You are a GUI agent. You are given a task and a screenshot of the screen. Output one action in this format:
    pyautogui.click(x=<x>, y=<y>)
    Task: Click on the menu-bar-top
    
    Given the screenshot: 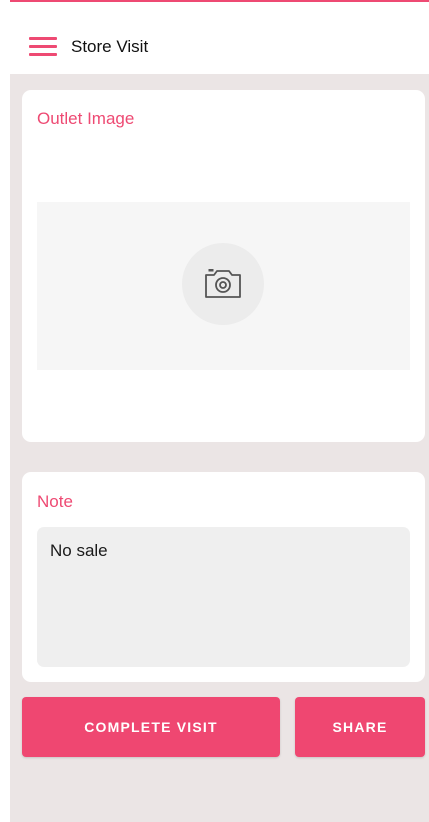 What is the action you would take?
    pyautogui.click(x=43, y=38)
    